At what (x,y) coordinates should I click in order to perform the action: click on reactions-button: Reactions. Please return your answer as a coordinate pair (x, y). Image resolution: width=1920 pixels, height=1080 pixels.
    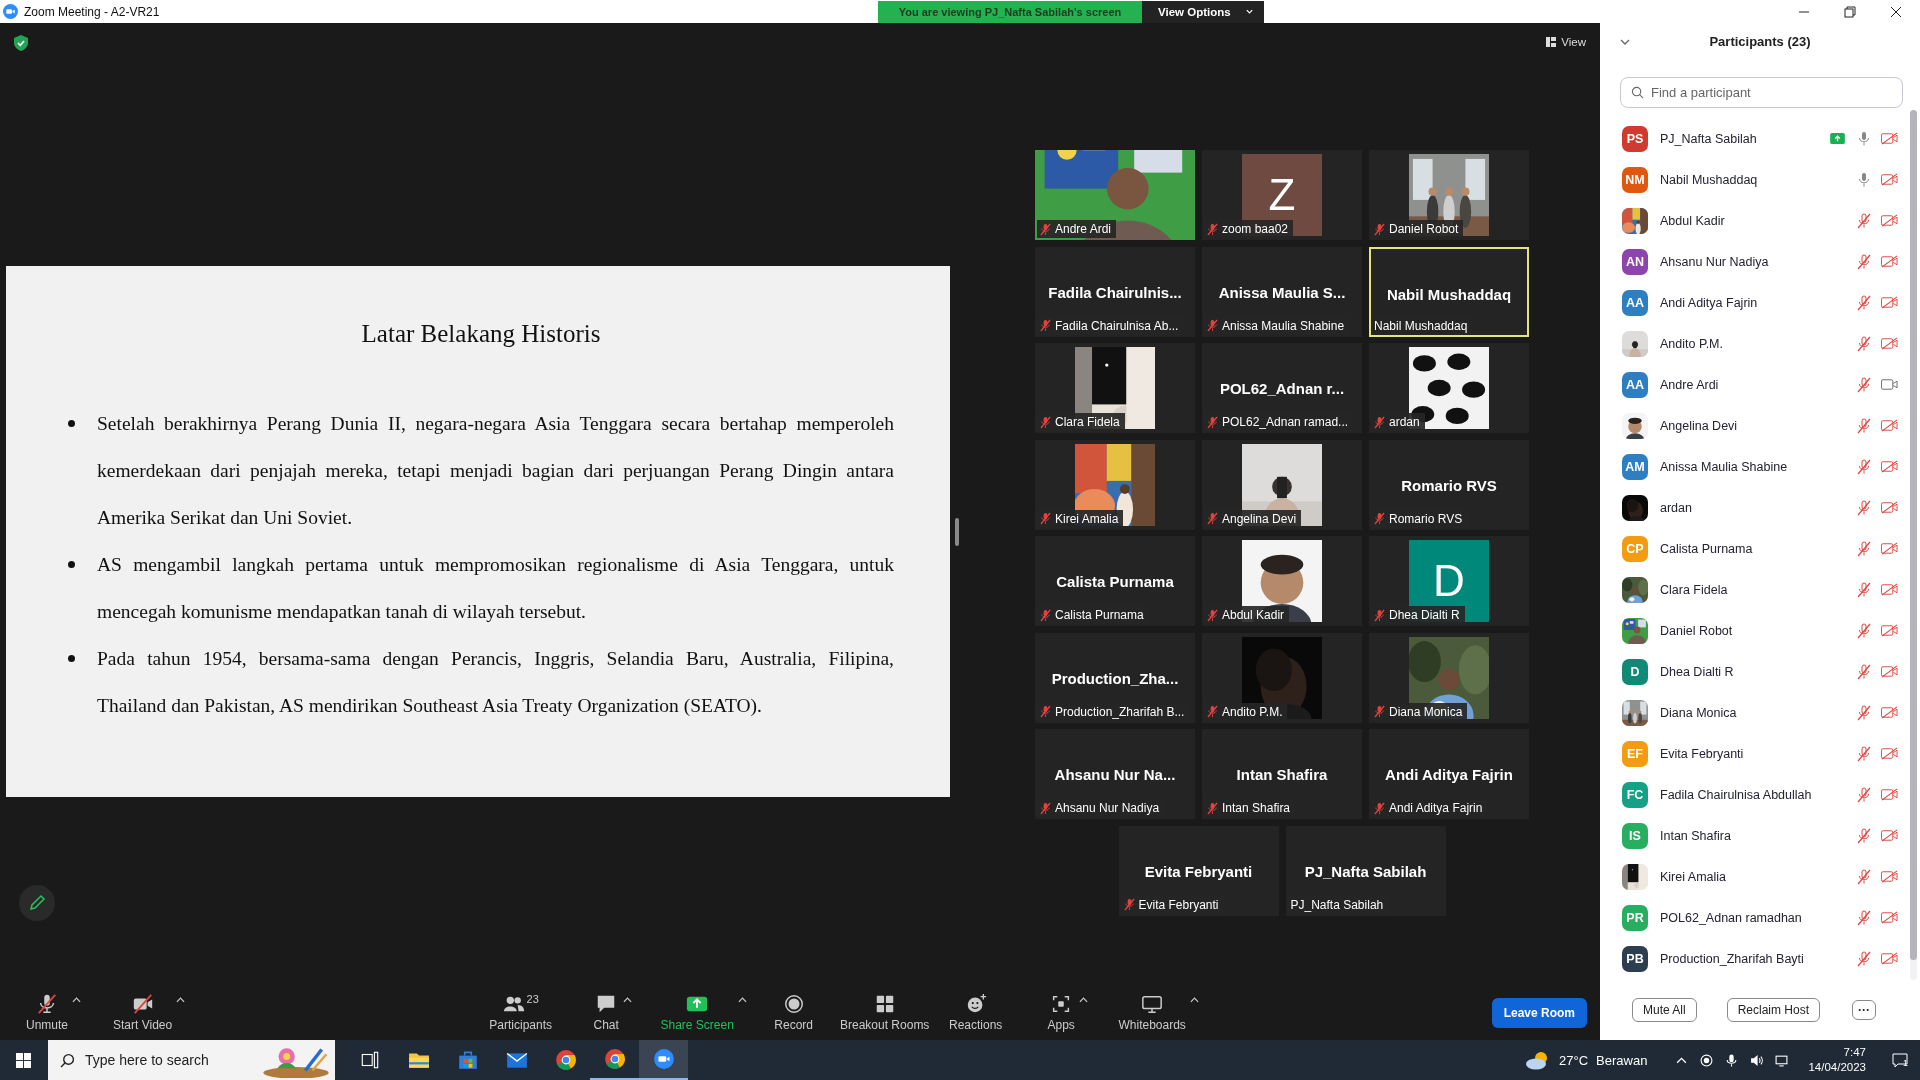
    Looking at the image, I should click on (976, 1012).